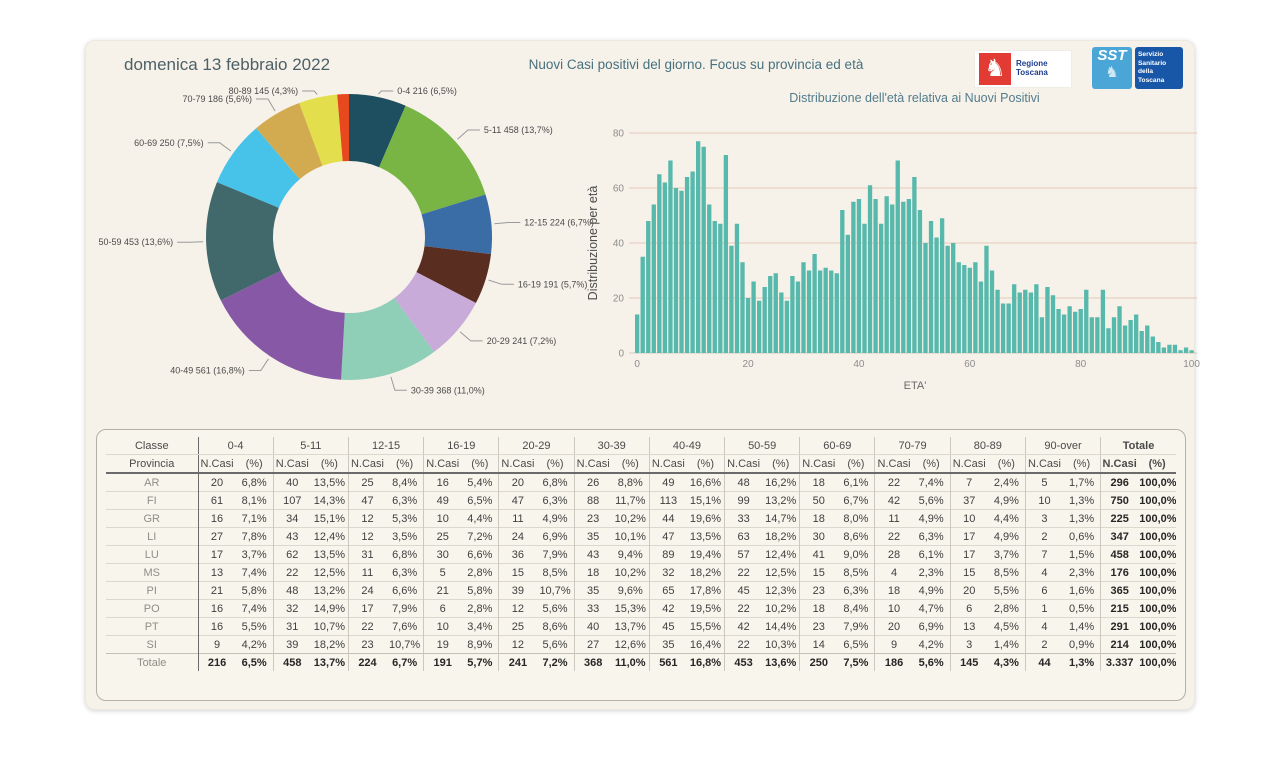  I want to click on table-cell: 1,6%, so click(1082, 590).